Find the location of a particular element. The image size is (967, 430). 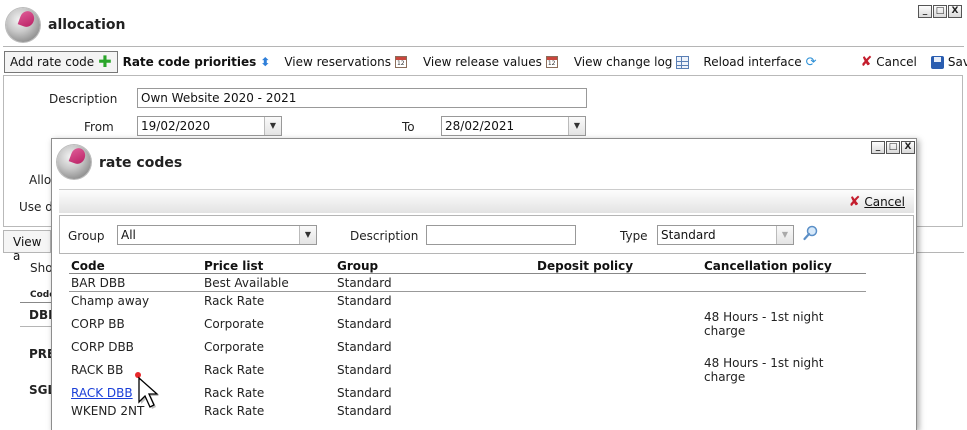

window-controls: _ □ X is located at coordinates (940, 11).